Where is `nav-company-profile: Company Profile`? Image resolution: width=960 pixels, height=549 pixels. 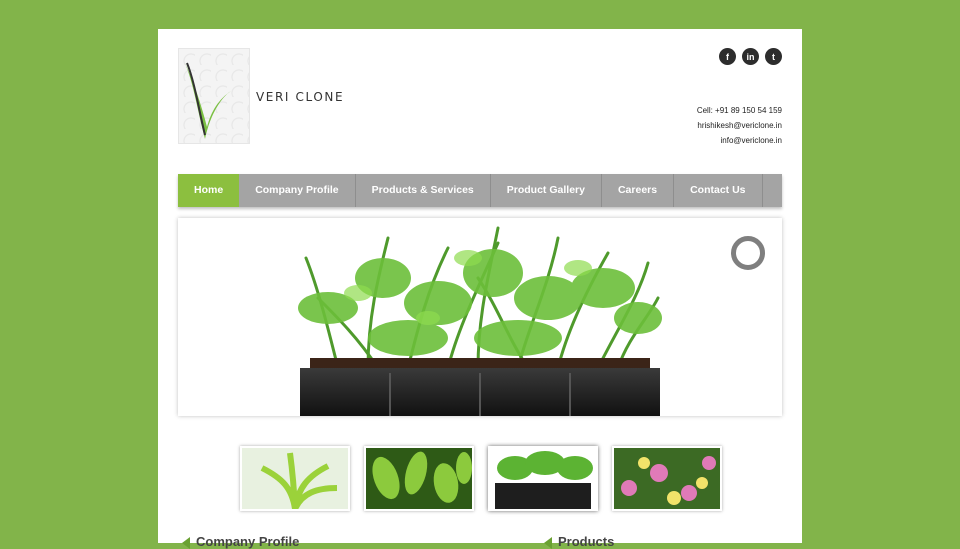 nav-company-profile: Company Profile is located at coordinates (297, 190).